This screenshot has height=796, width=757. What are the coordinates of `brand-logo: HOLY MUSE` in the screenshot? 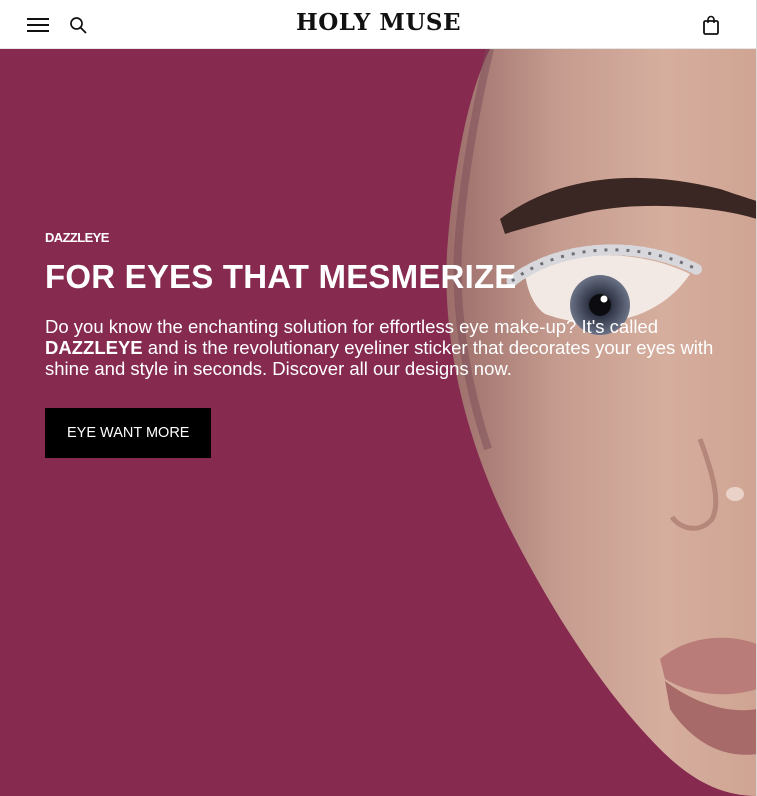 It's located at (378, 22).